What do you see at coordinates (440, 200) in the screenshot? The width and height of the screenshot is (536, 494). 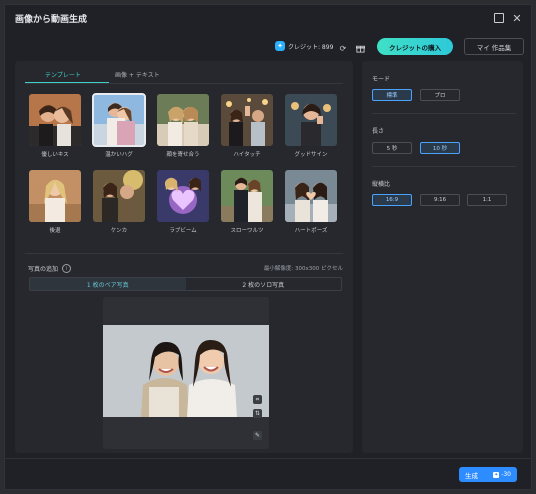 I see `ratio-9-16-button: 9:16` at bounding box center [440, 200].